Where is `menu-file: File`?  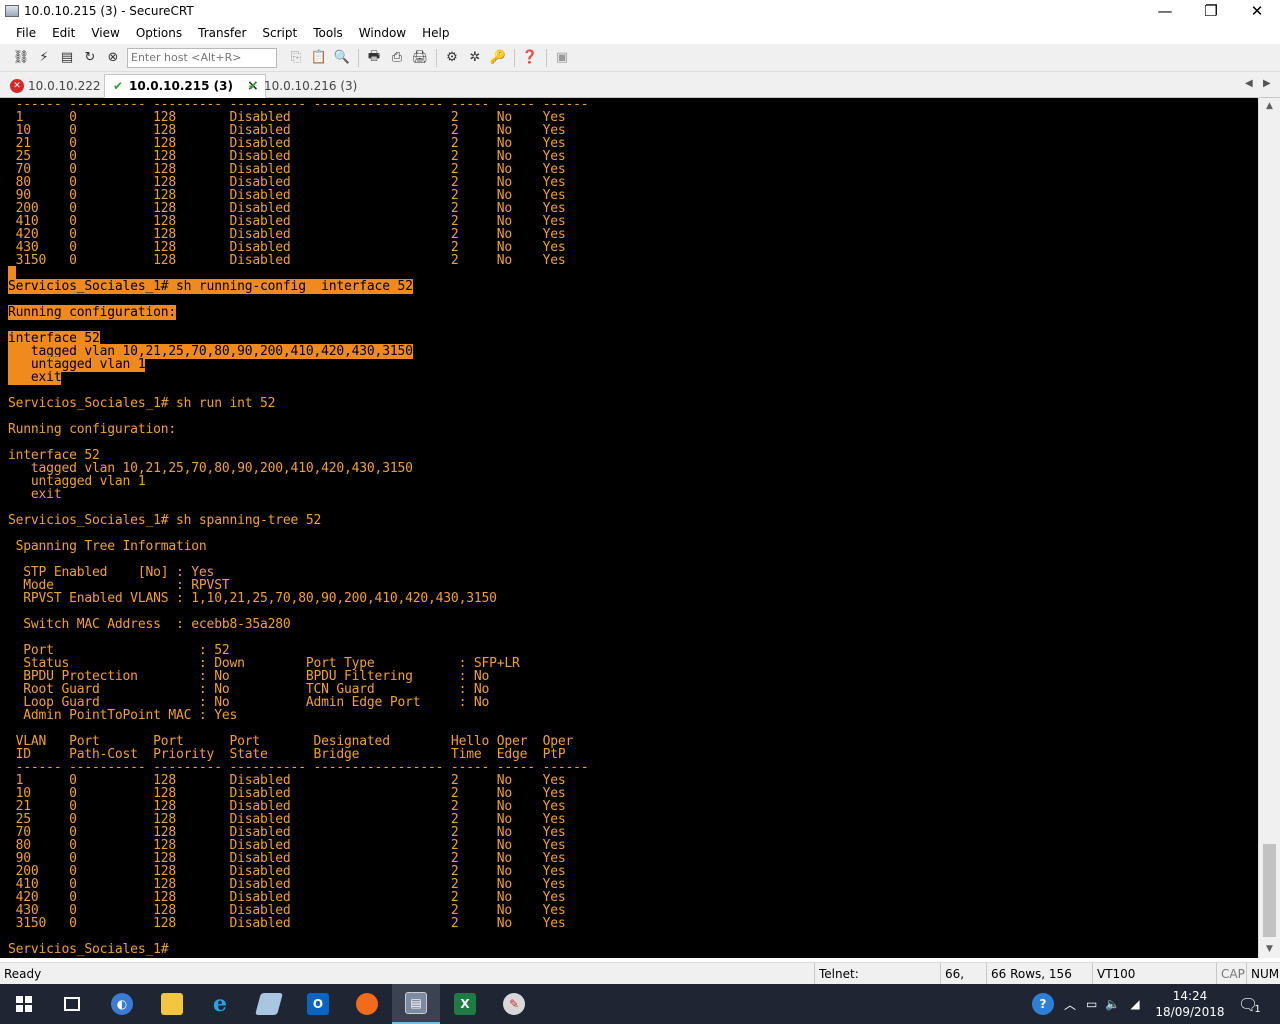
menu-file: File is located at coordinates (26, 33).